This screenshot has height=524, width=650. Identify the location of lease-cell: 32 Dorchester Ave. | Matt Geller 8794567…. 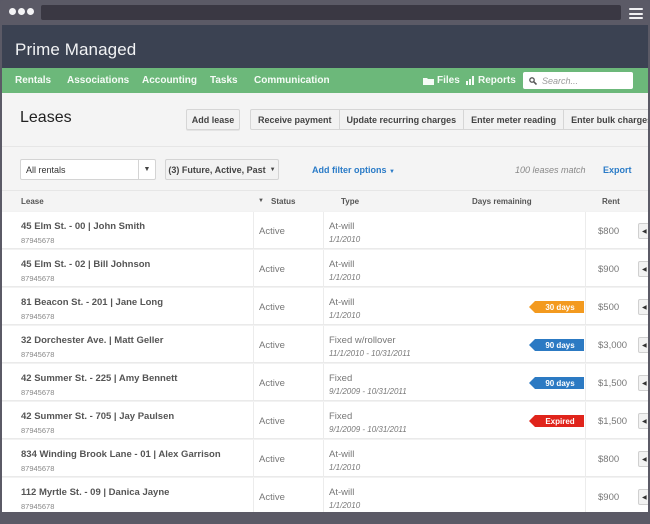
(128, 344).